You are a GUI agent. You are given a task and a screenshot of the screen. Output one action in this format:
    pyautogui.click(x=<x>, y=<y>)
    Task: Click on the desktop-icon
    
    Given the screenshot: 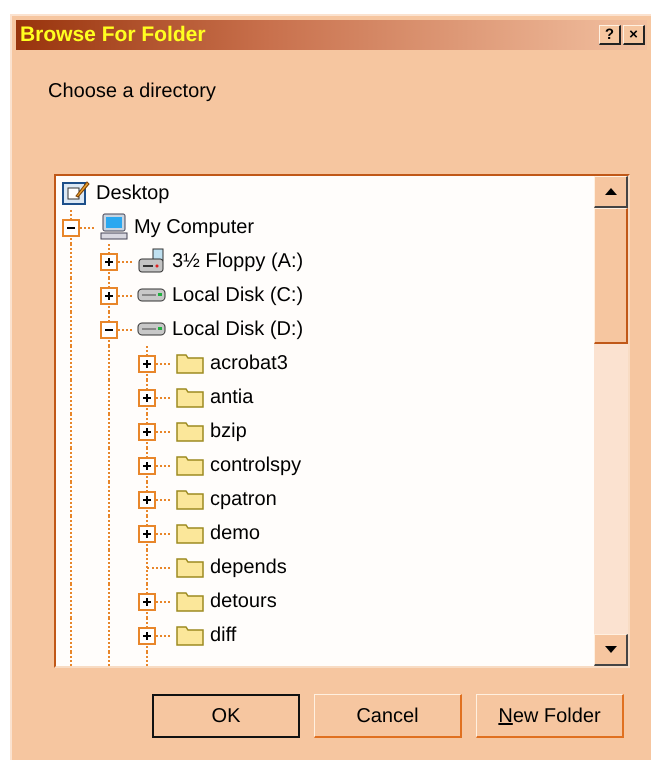 What is the action you would take?
    pyautogui.click(x=76, y=193)
    